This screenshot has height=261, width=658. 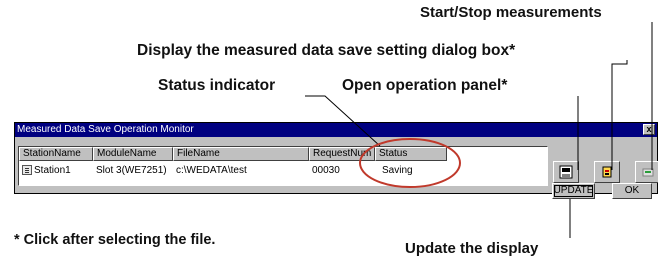 What do you see at coordinates (115, 240) in the screenshot?
I see `callout-click-note: * Click after selecting the file.` at bounding box center [115, 240].